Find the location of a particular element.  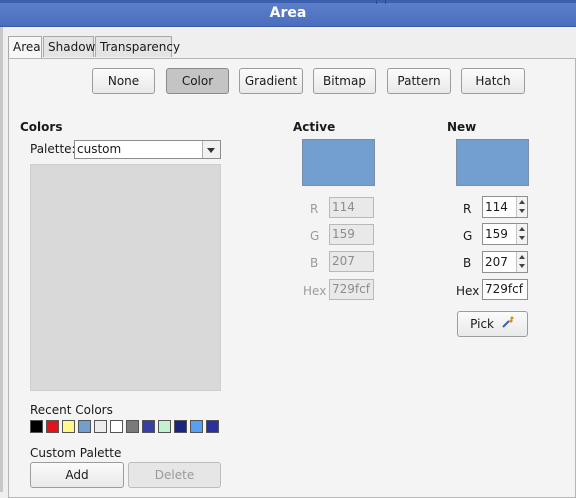

new-r-label: R is located at coordinates (467, 209).